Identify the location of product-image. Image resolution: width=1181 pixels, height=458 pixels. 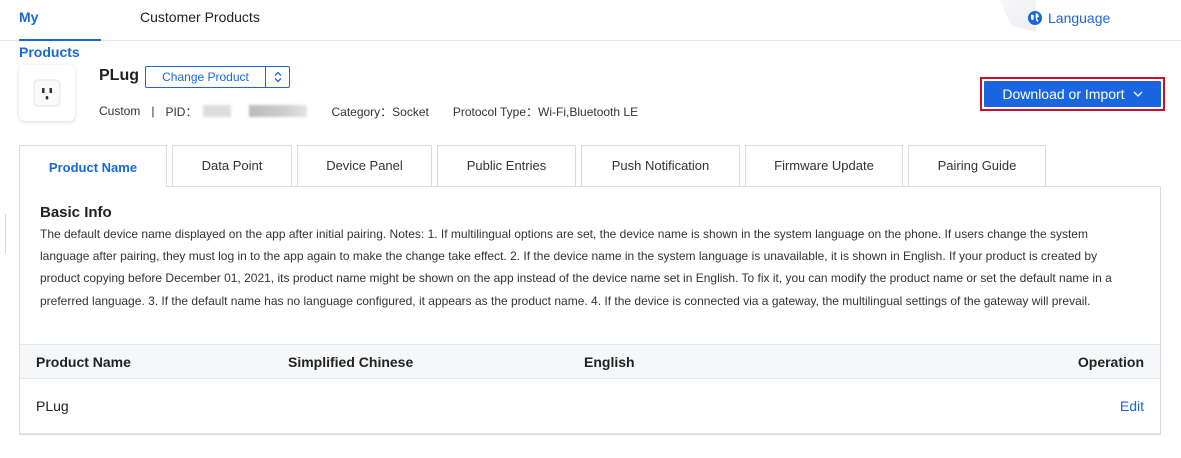
(47, 93).